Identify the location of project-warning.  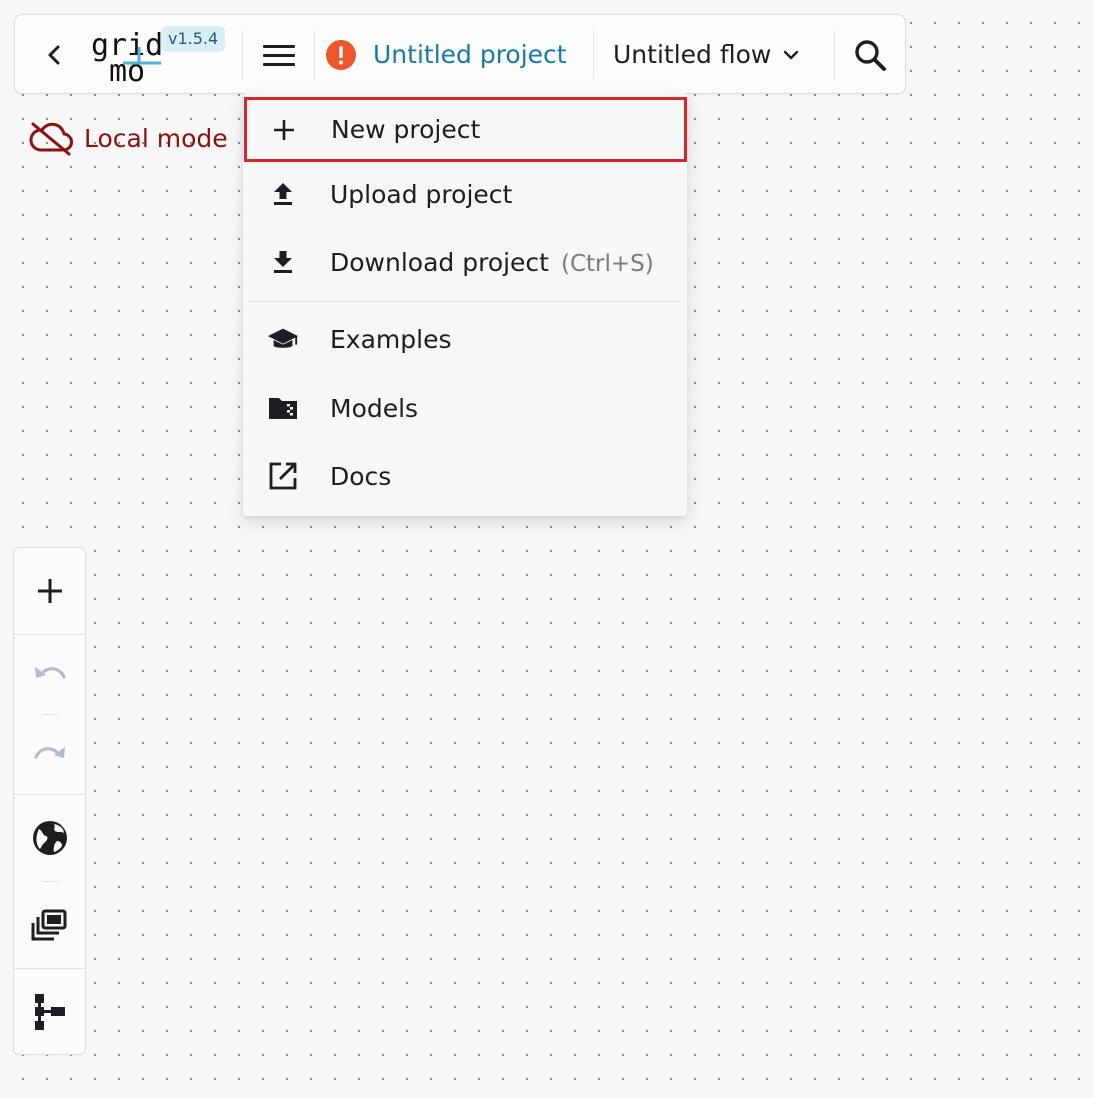
(341, 55).